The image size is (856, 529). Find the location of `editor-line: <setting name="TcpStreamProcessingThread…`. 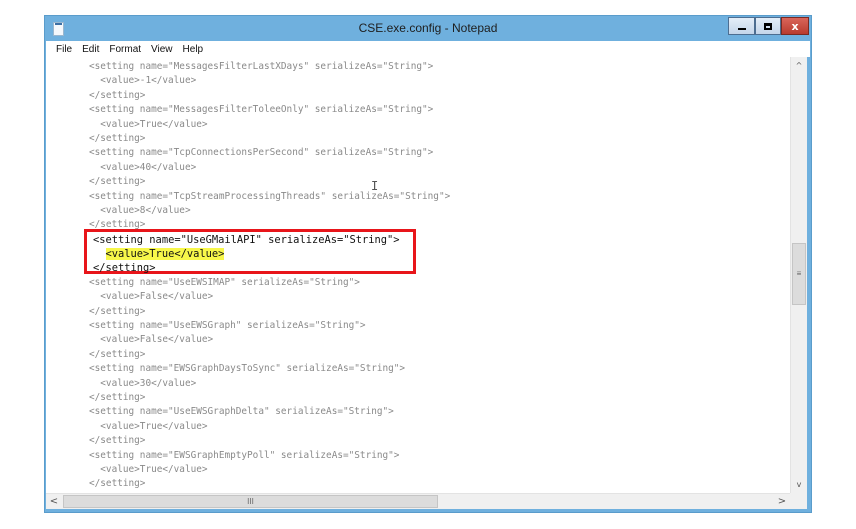

editor-line: <setting name="TcpStreamProcessingThread… is located at coordinates (270, 196).